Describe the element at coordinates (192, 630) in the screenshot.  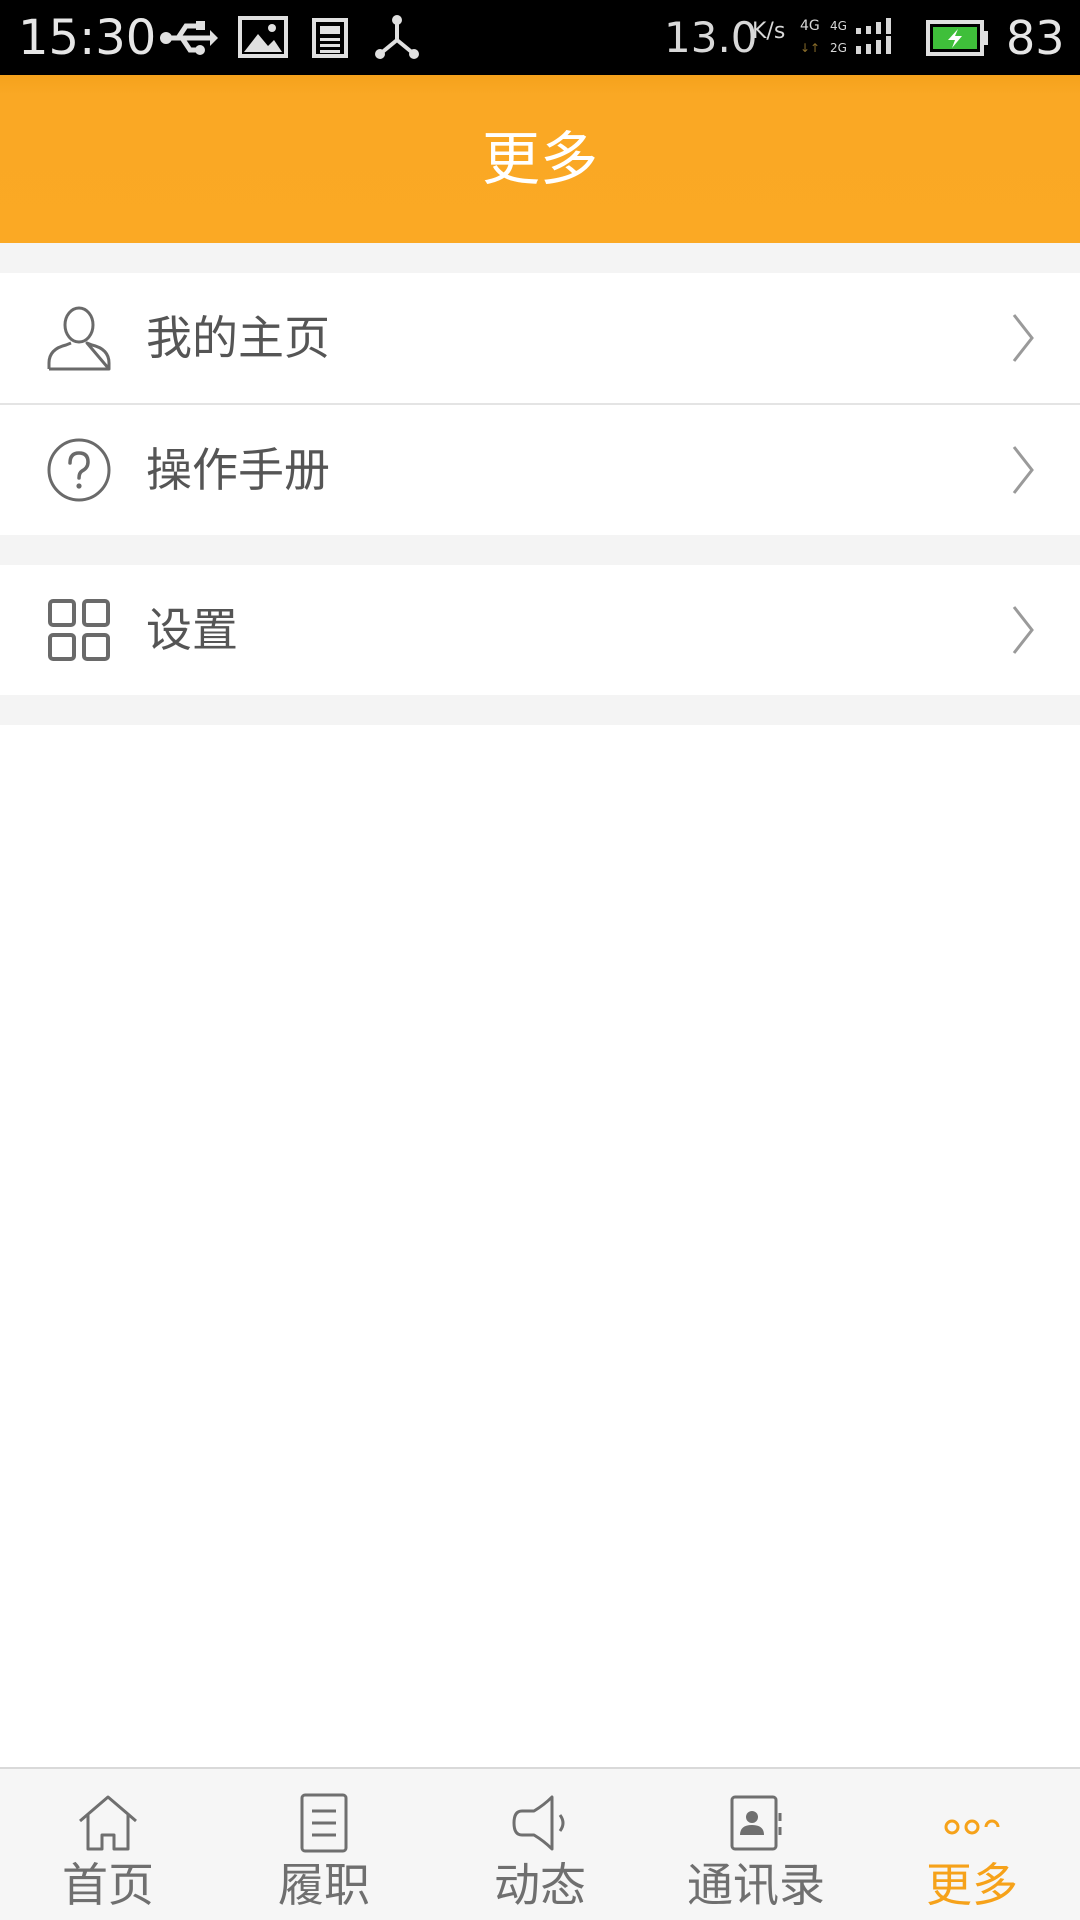
I see `menu-item-label: 设置` at that location.